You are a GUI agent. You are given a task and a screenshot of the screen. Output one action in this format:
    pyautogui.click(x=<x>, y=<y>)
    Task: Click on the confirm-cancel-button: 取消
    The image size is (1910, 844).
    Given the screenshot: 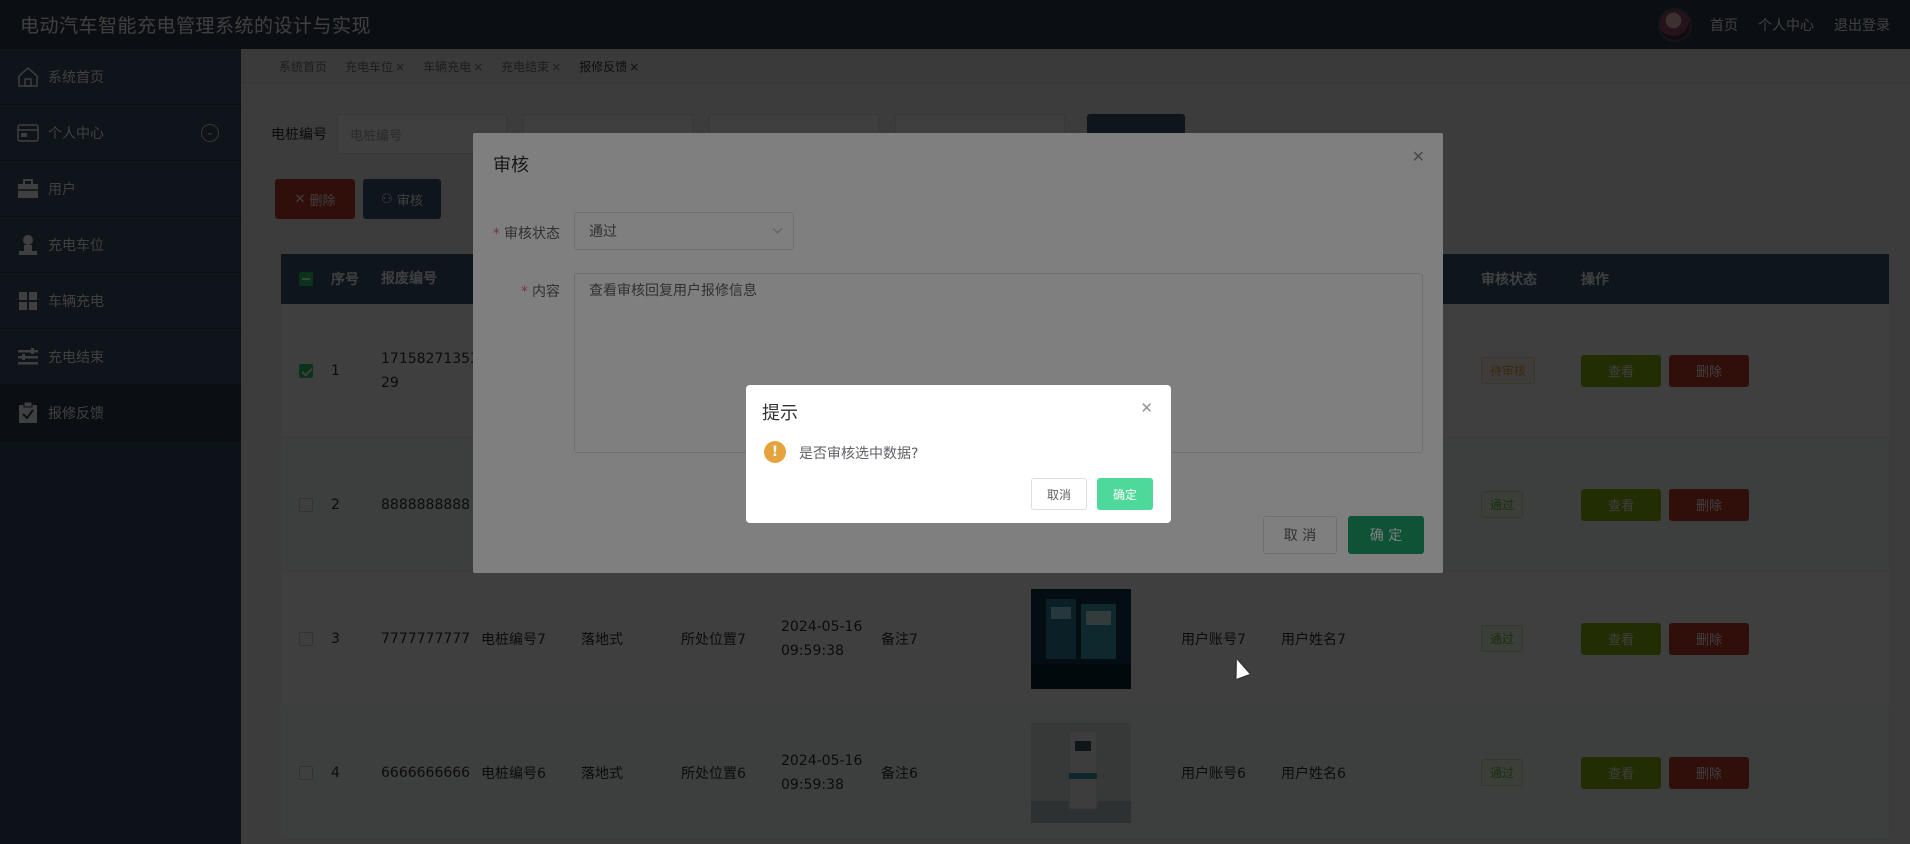 What is the action you would take?
    pyautogui.click(x=1059, y=494)
    